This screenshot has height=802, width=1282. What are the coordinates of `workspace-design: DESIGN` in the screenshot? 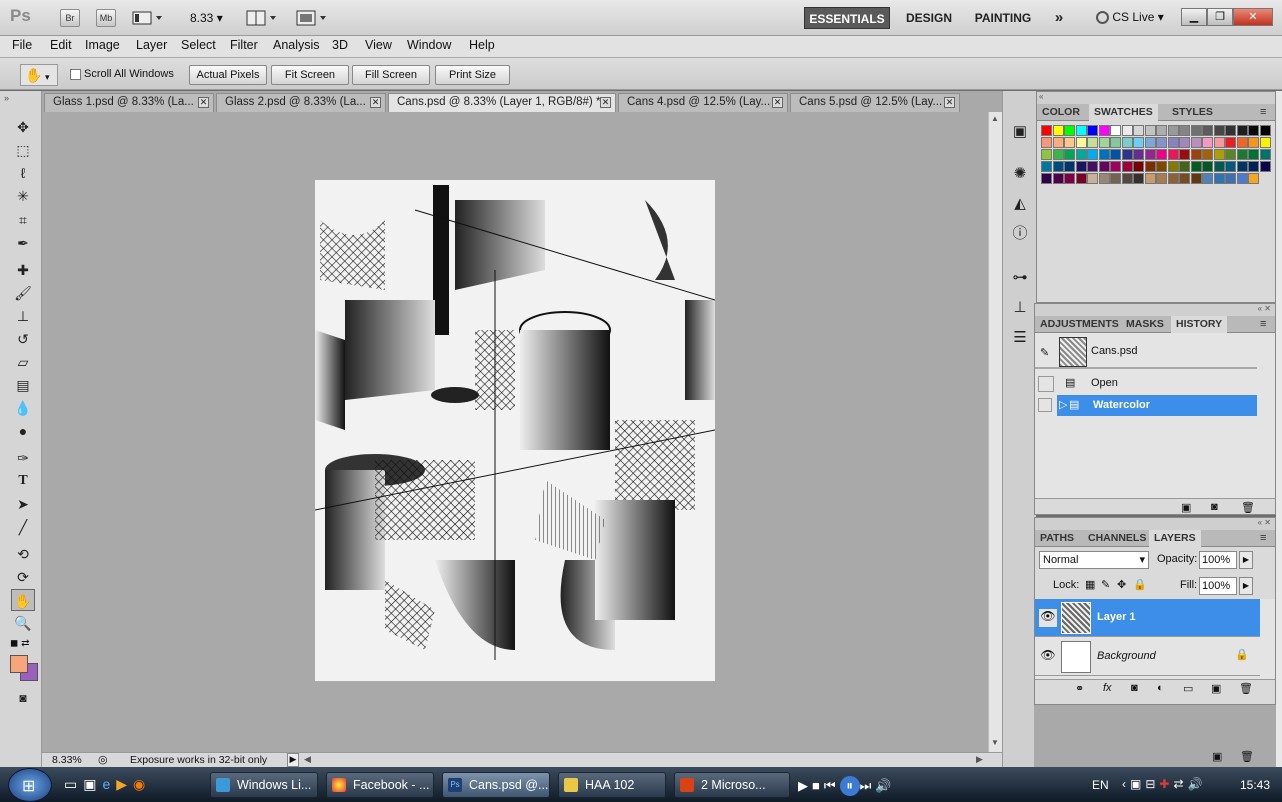 It's located at (929, 18).